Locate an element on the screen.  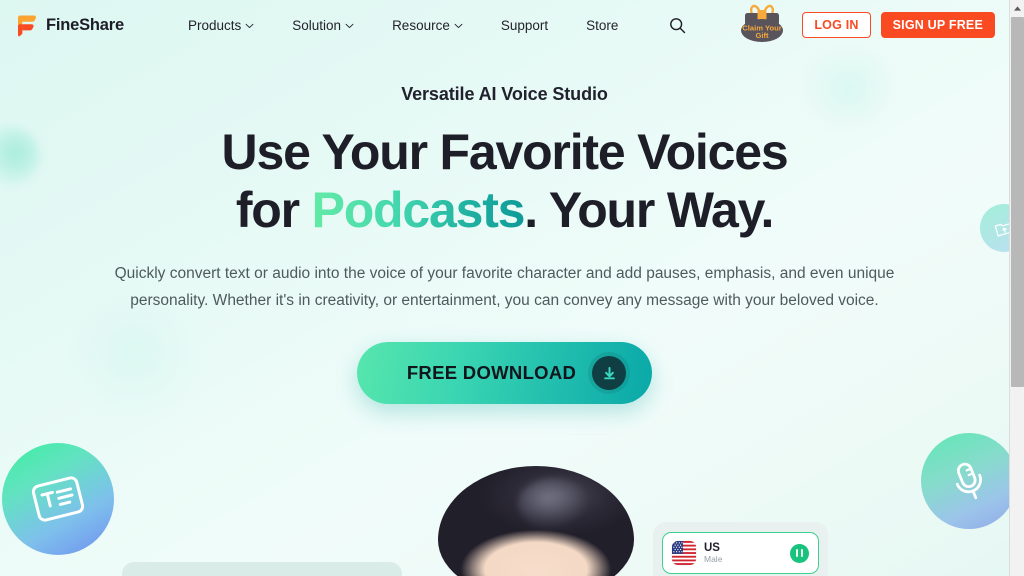
text-document-icon is located at coordinates (58, 499).